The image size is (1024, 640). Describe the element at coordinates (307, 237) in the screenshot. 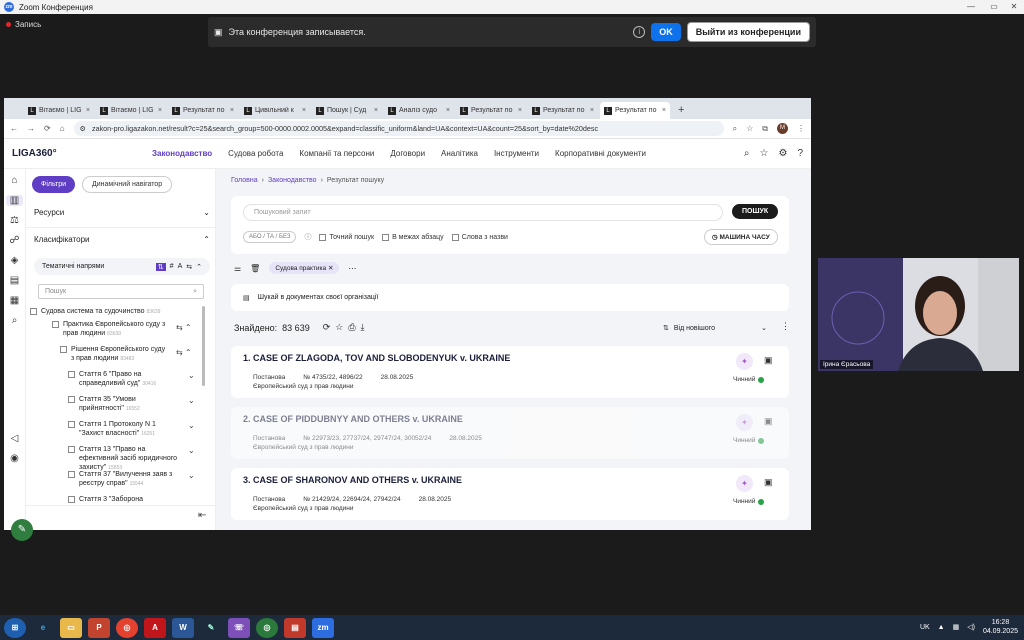

I see `info-icon: ⓘ` at that location.